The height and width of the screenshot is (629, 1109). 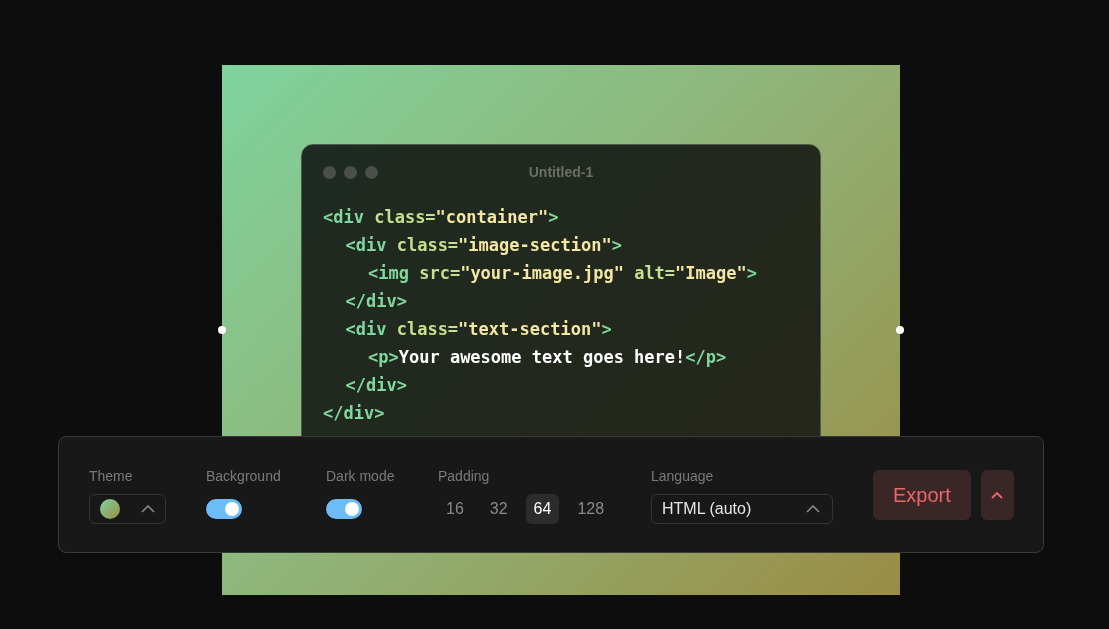 What do you see at coordinates (498, 509) in the screenshot?
I see `padding-option: 32` at bounding box center [498, 509].